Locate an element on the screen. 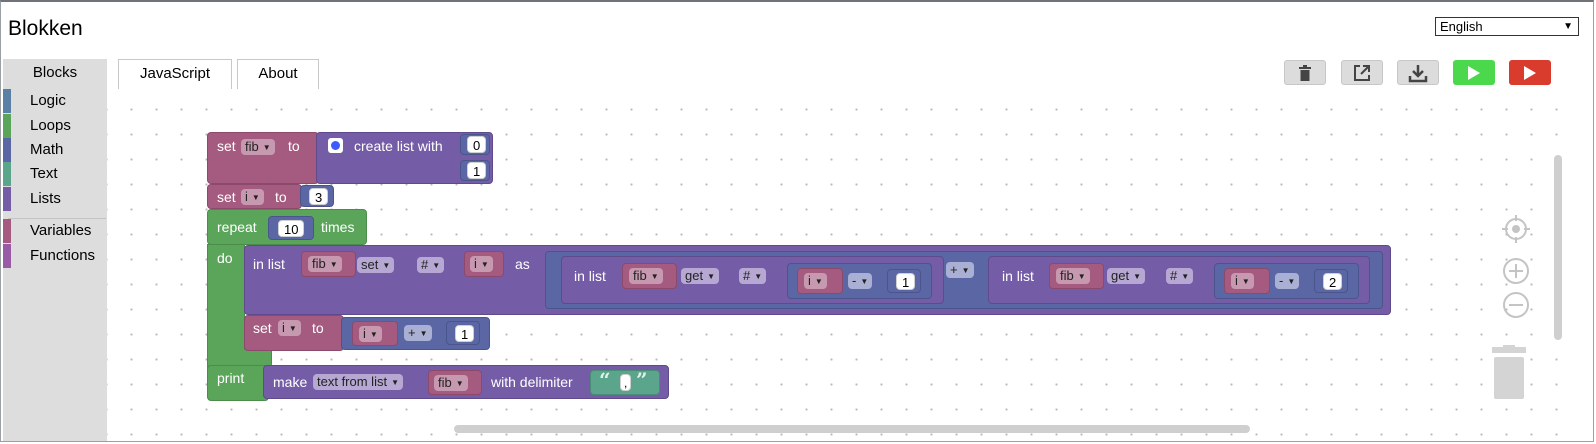 The image size is (1596, 444). number-field: 0 is located at coordinates (477, 144).